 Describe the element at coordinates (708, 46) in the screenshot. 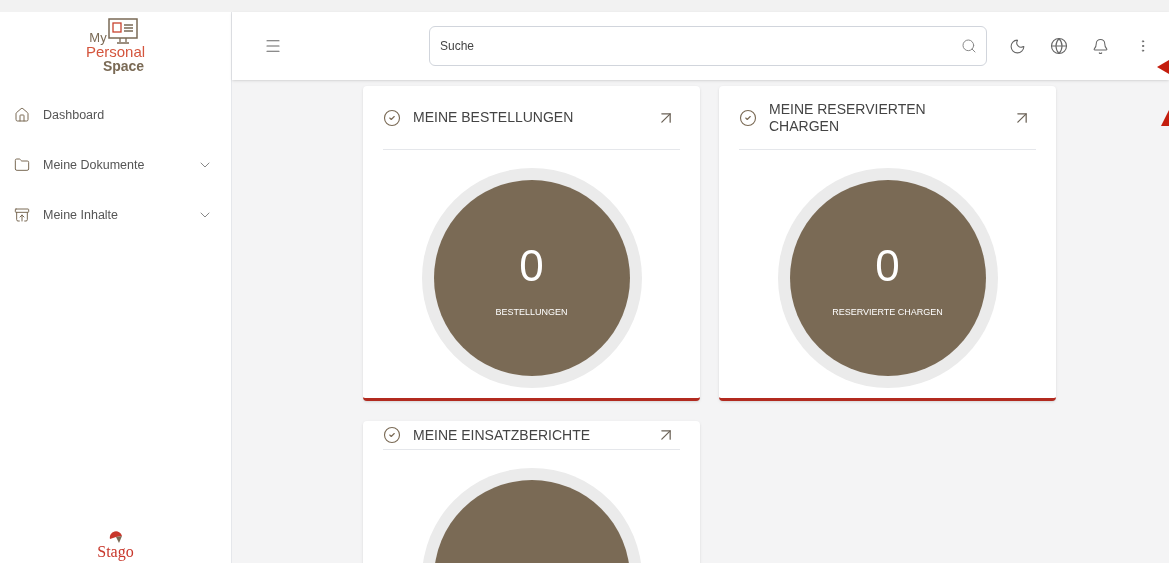

I see `search-field: Suche` at that location.